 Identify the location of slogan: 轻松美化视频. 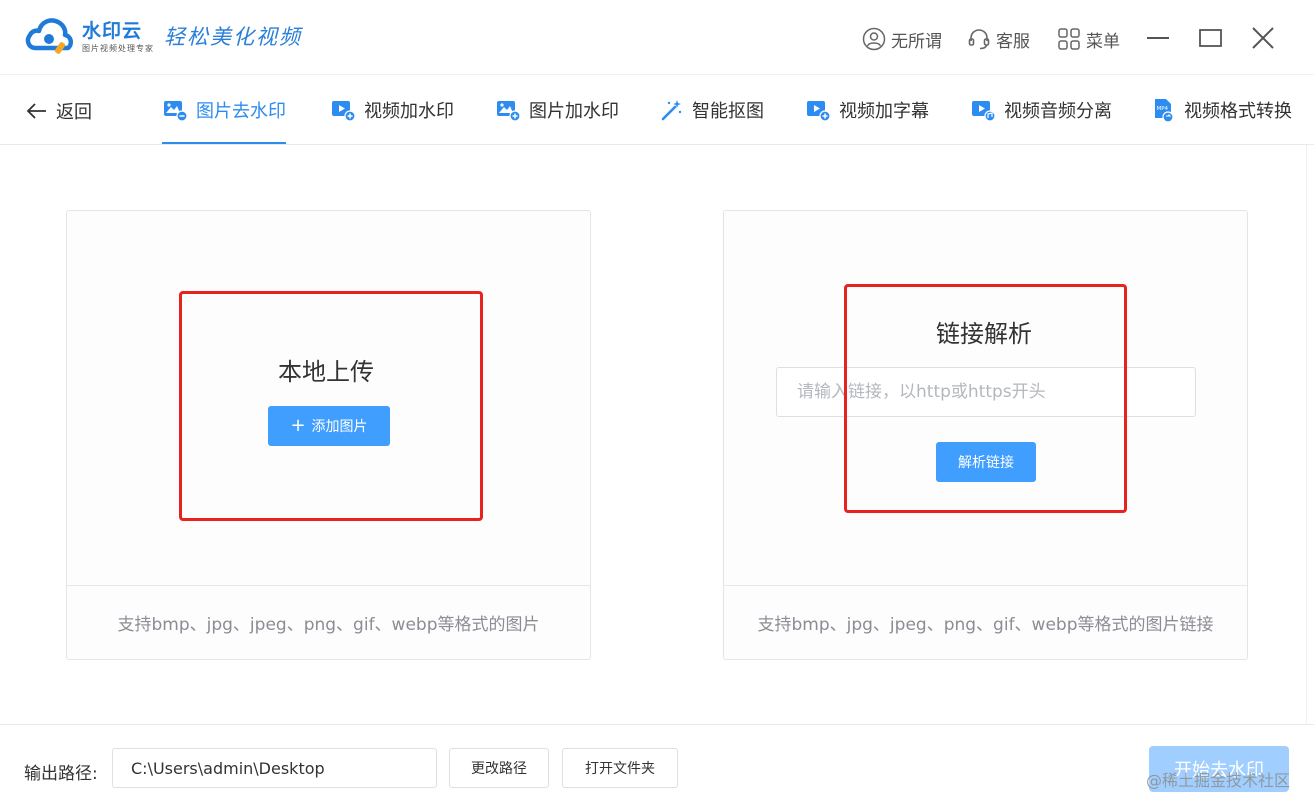
(233, 37).